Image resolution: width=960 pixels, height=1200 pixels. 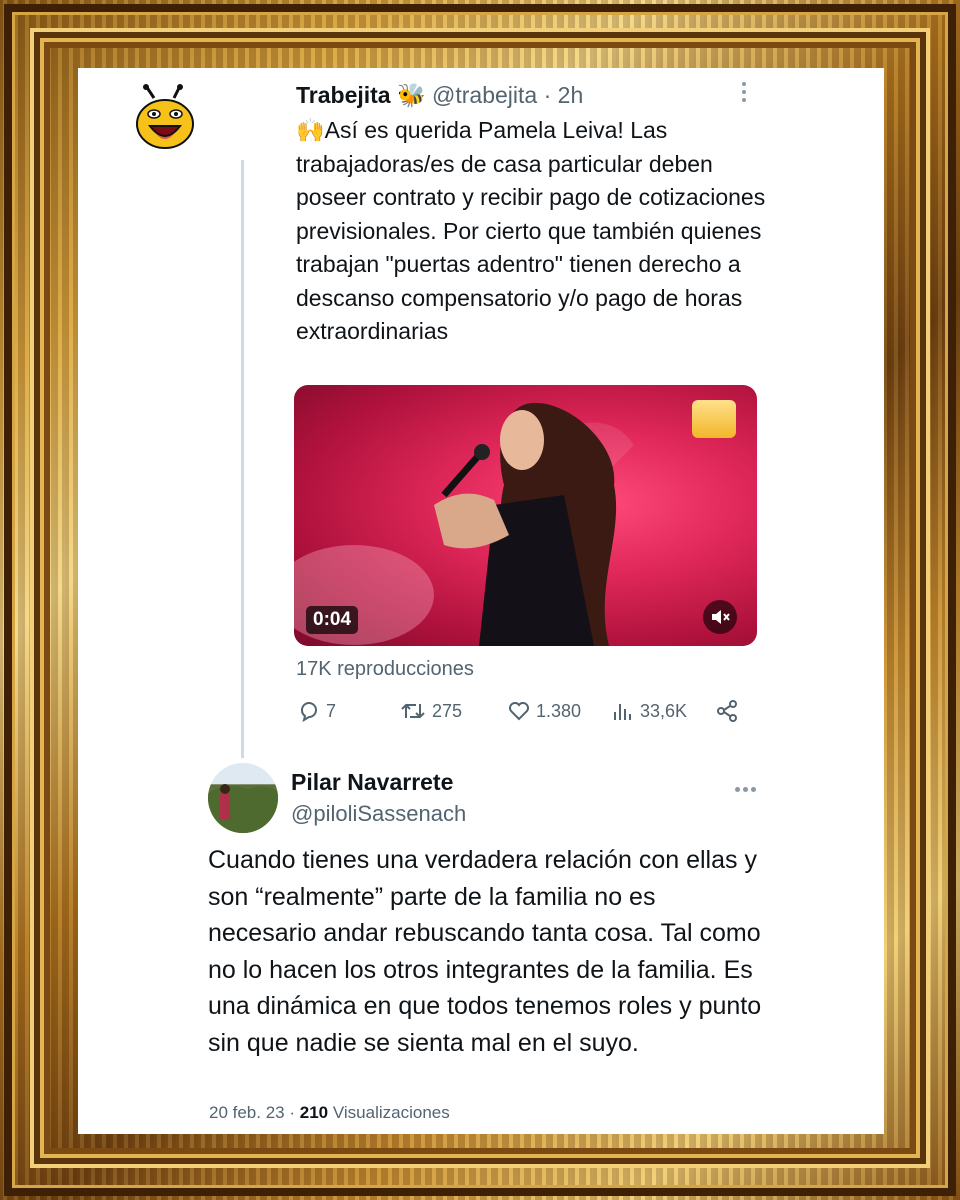 I want to click on pilar-avatar, so click(x=243, y=798).